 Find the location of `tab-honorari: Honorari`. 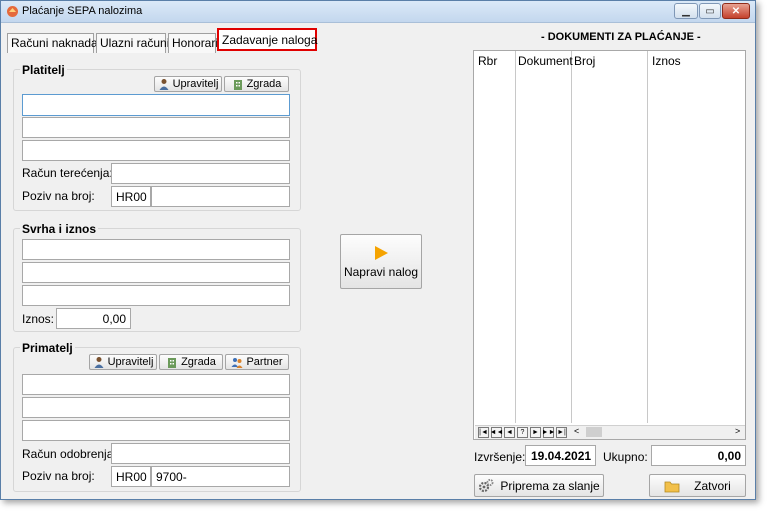

tab-honorari: Honorari is located at coordinates (193, 43).